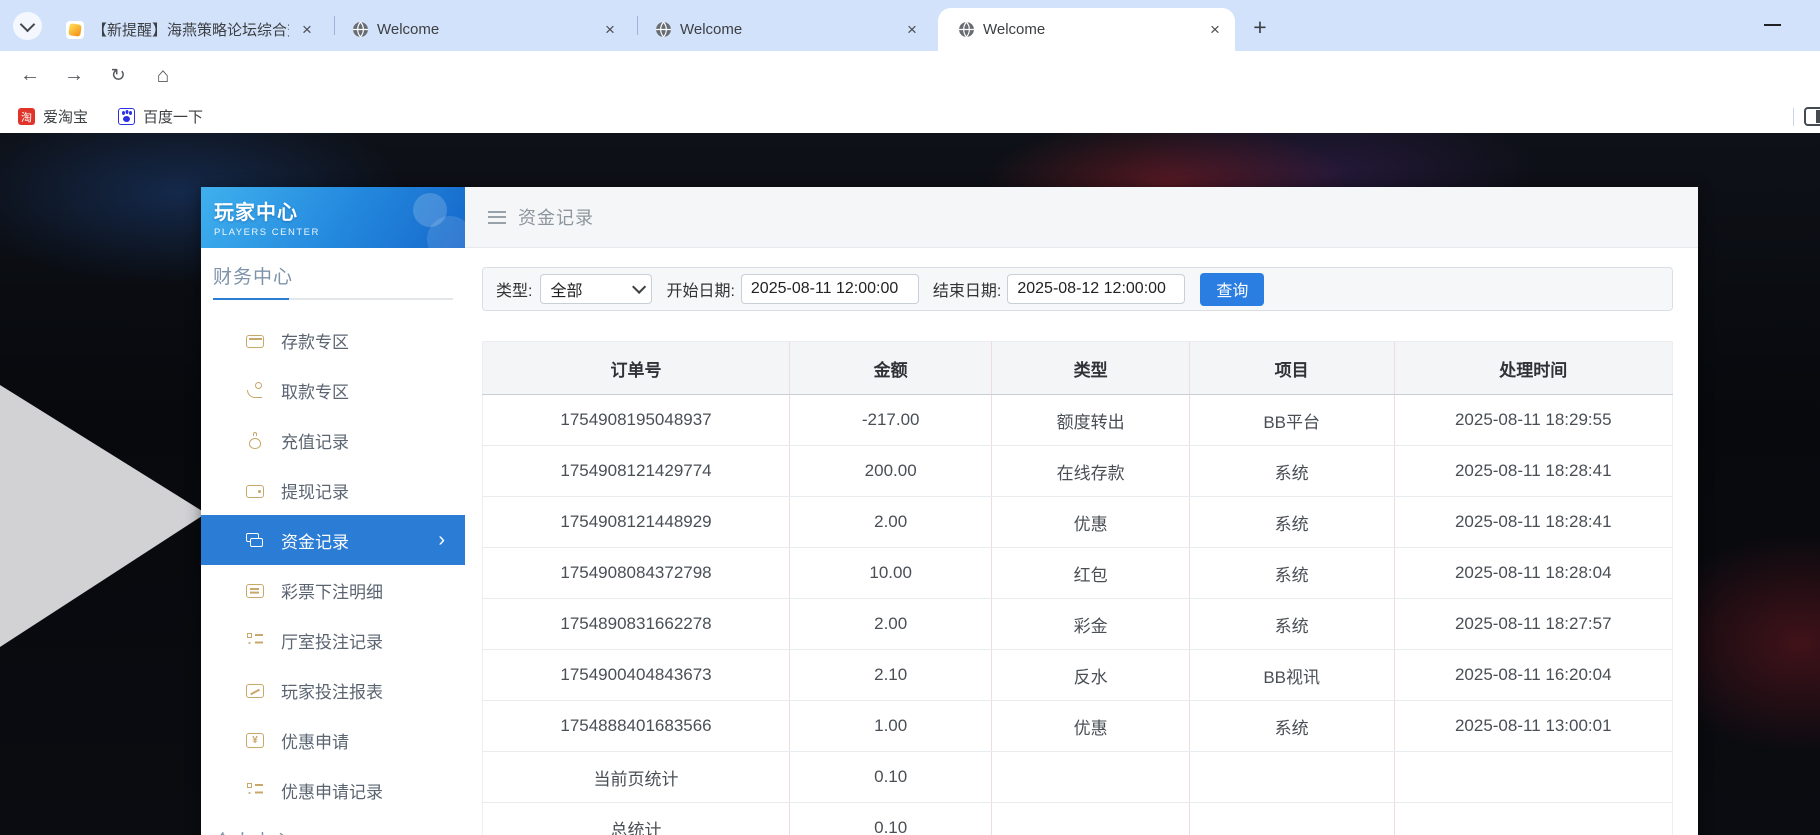  Describe the element at coordinates (255, 690) in the screenshot. I see `chart-icon` at that location.